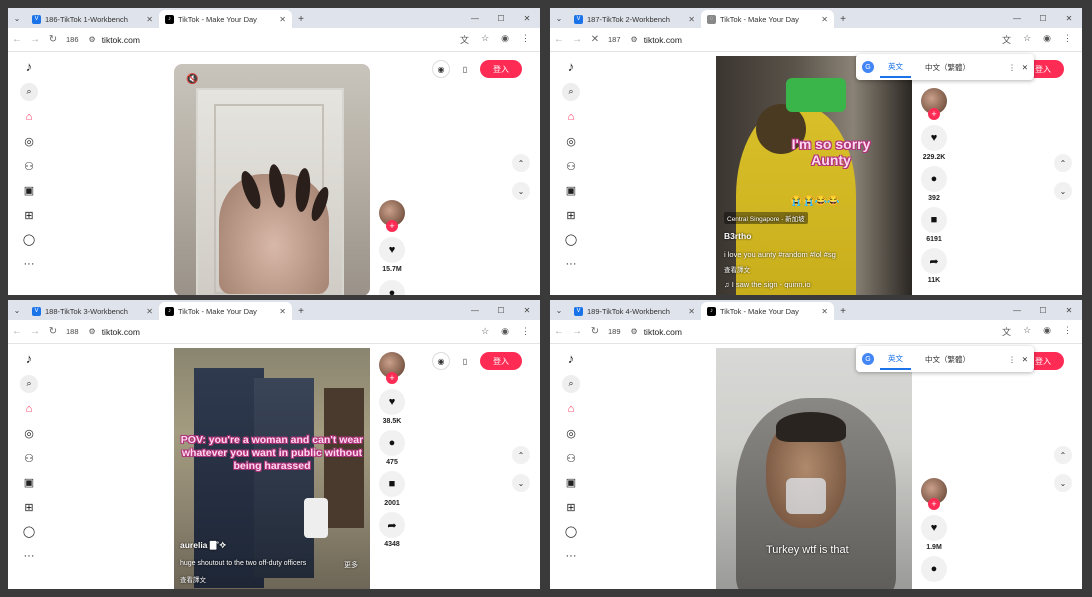 Image resolution: width=1092 pixels, height=597 pixels. I want to click on sound-link: ♫ I saw the sign - quinn.io, so click(767, 284).